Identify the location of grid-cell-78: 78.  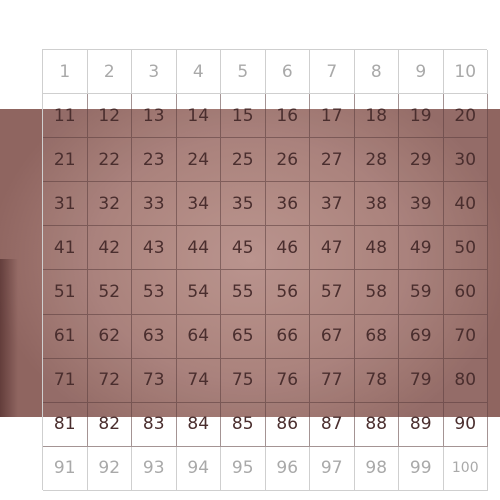
(376, 380).